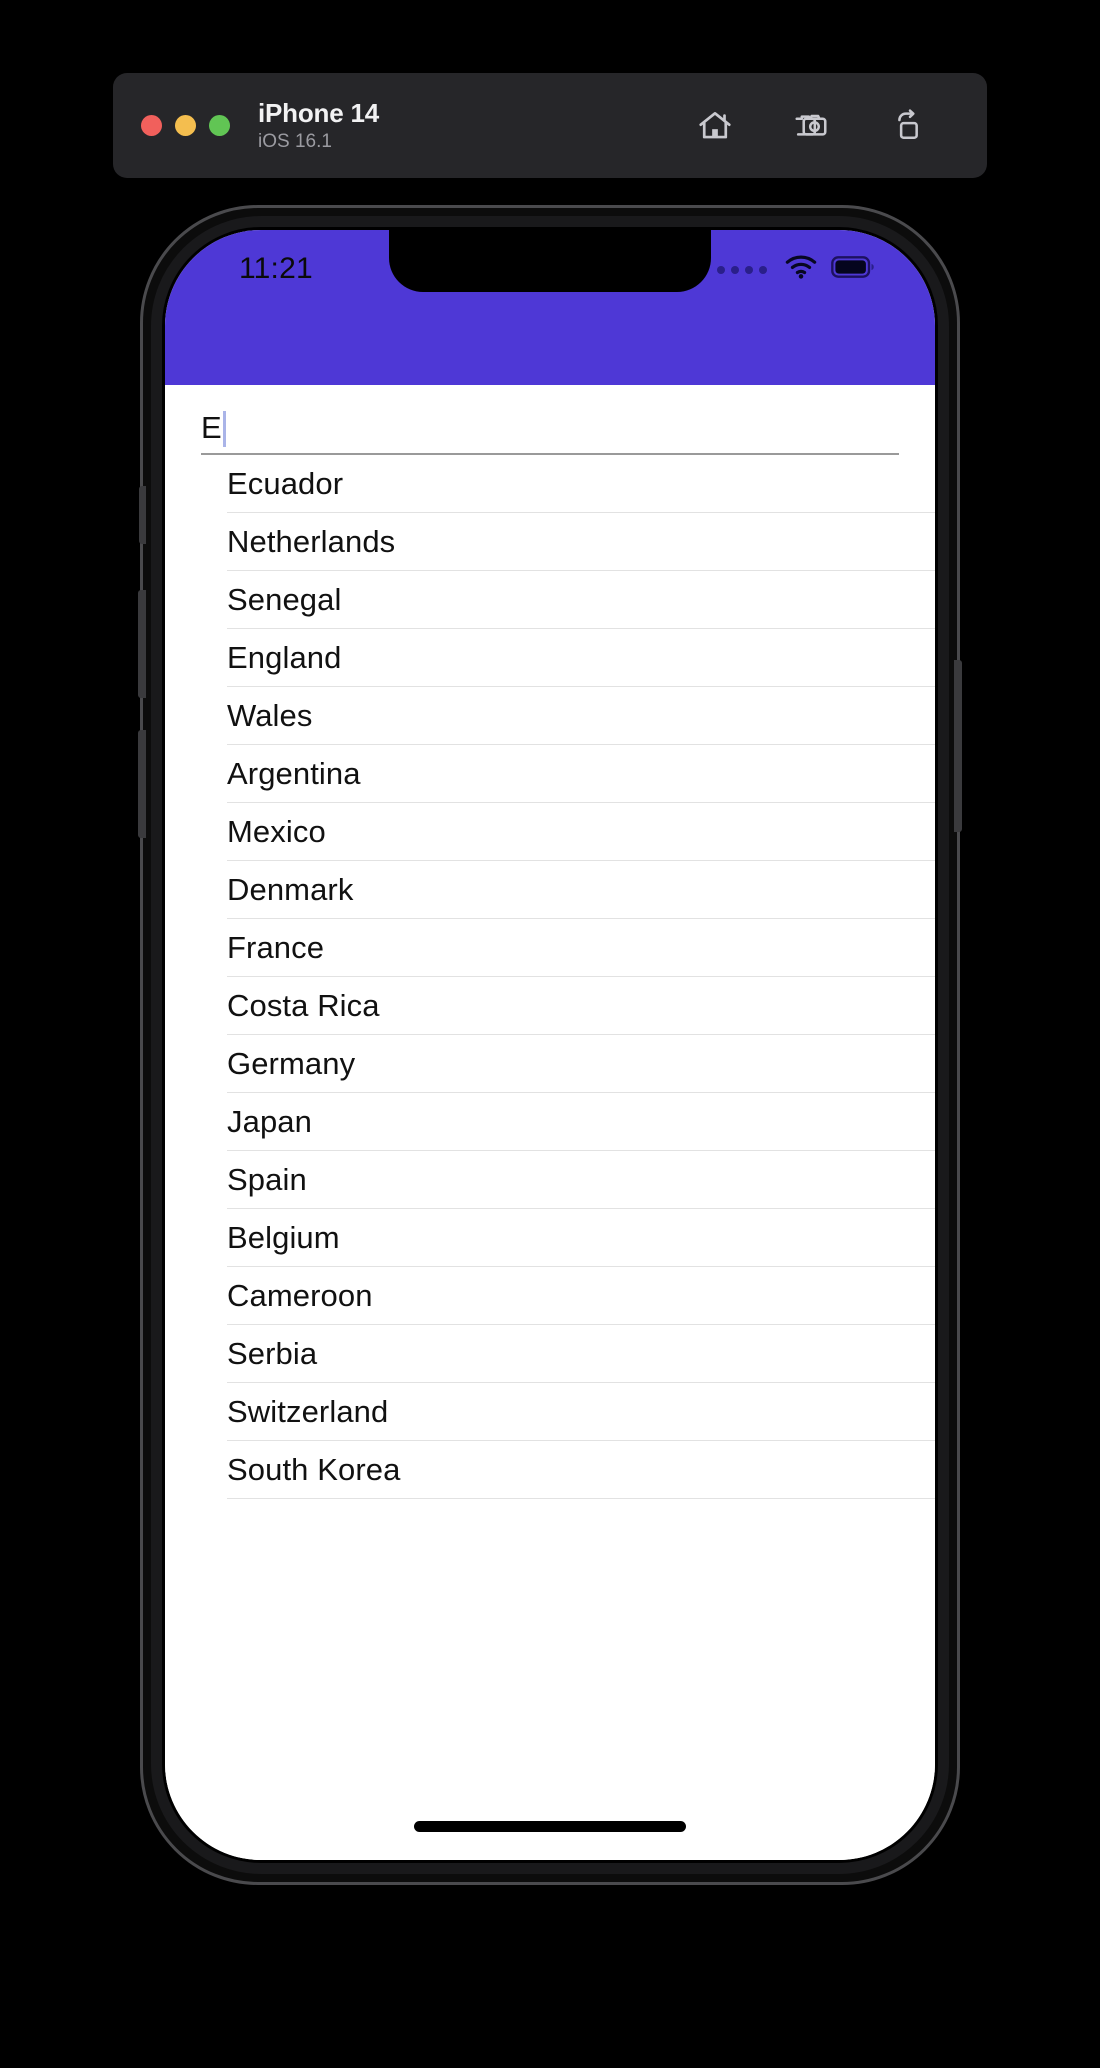 The height and width of the screenshot is (2068, 1100). What do you see at coordinates (581, 890) in the screenshot?
I see `list-item: Denmark` at bounding box center [581, 890].